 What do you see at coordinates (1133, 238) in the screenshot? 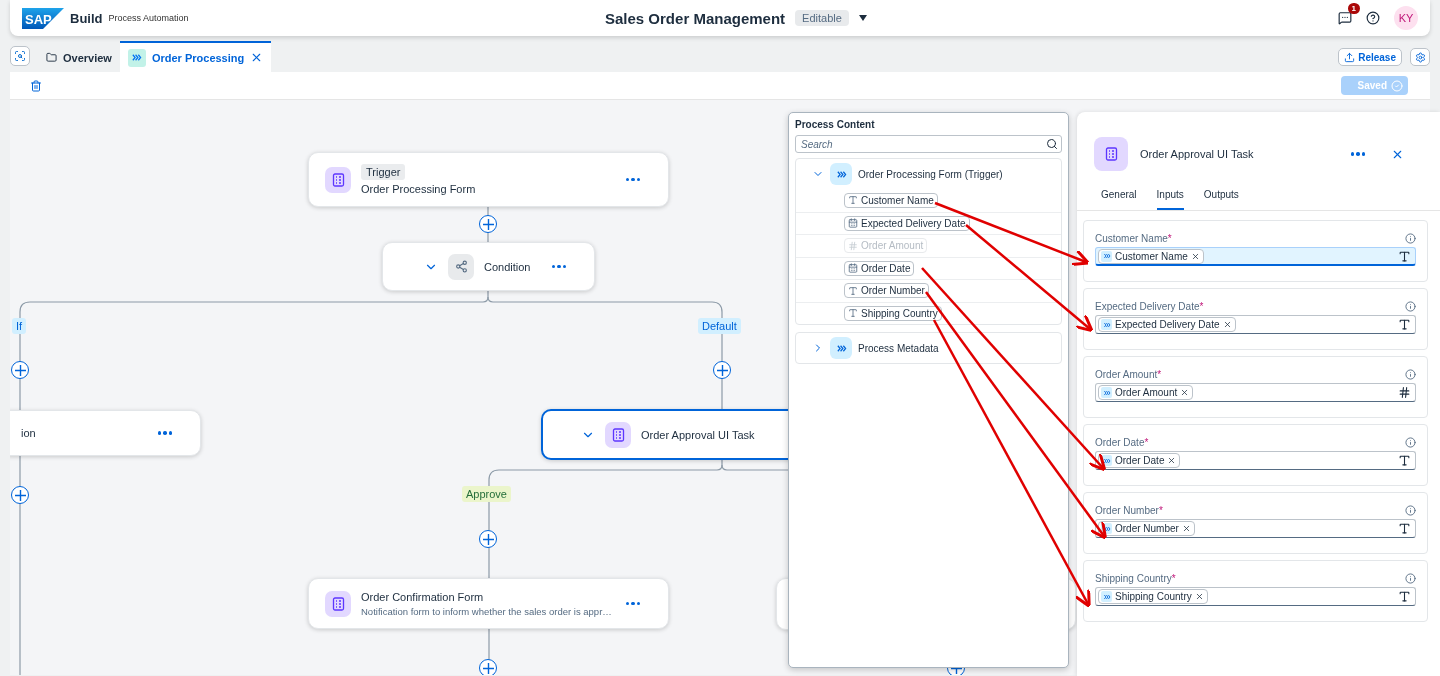
I see `input-label: Customer Name*` at bounding box center [1133, 238].